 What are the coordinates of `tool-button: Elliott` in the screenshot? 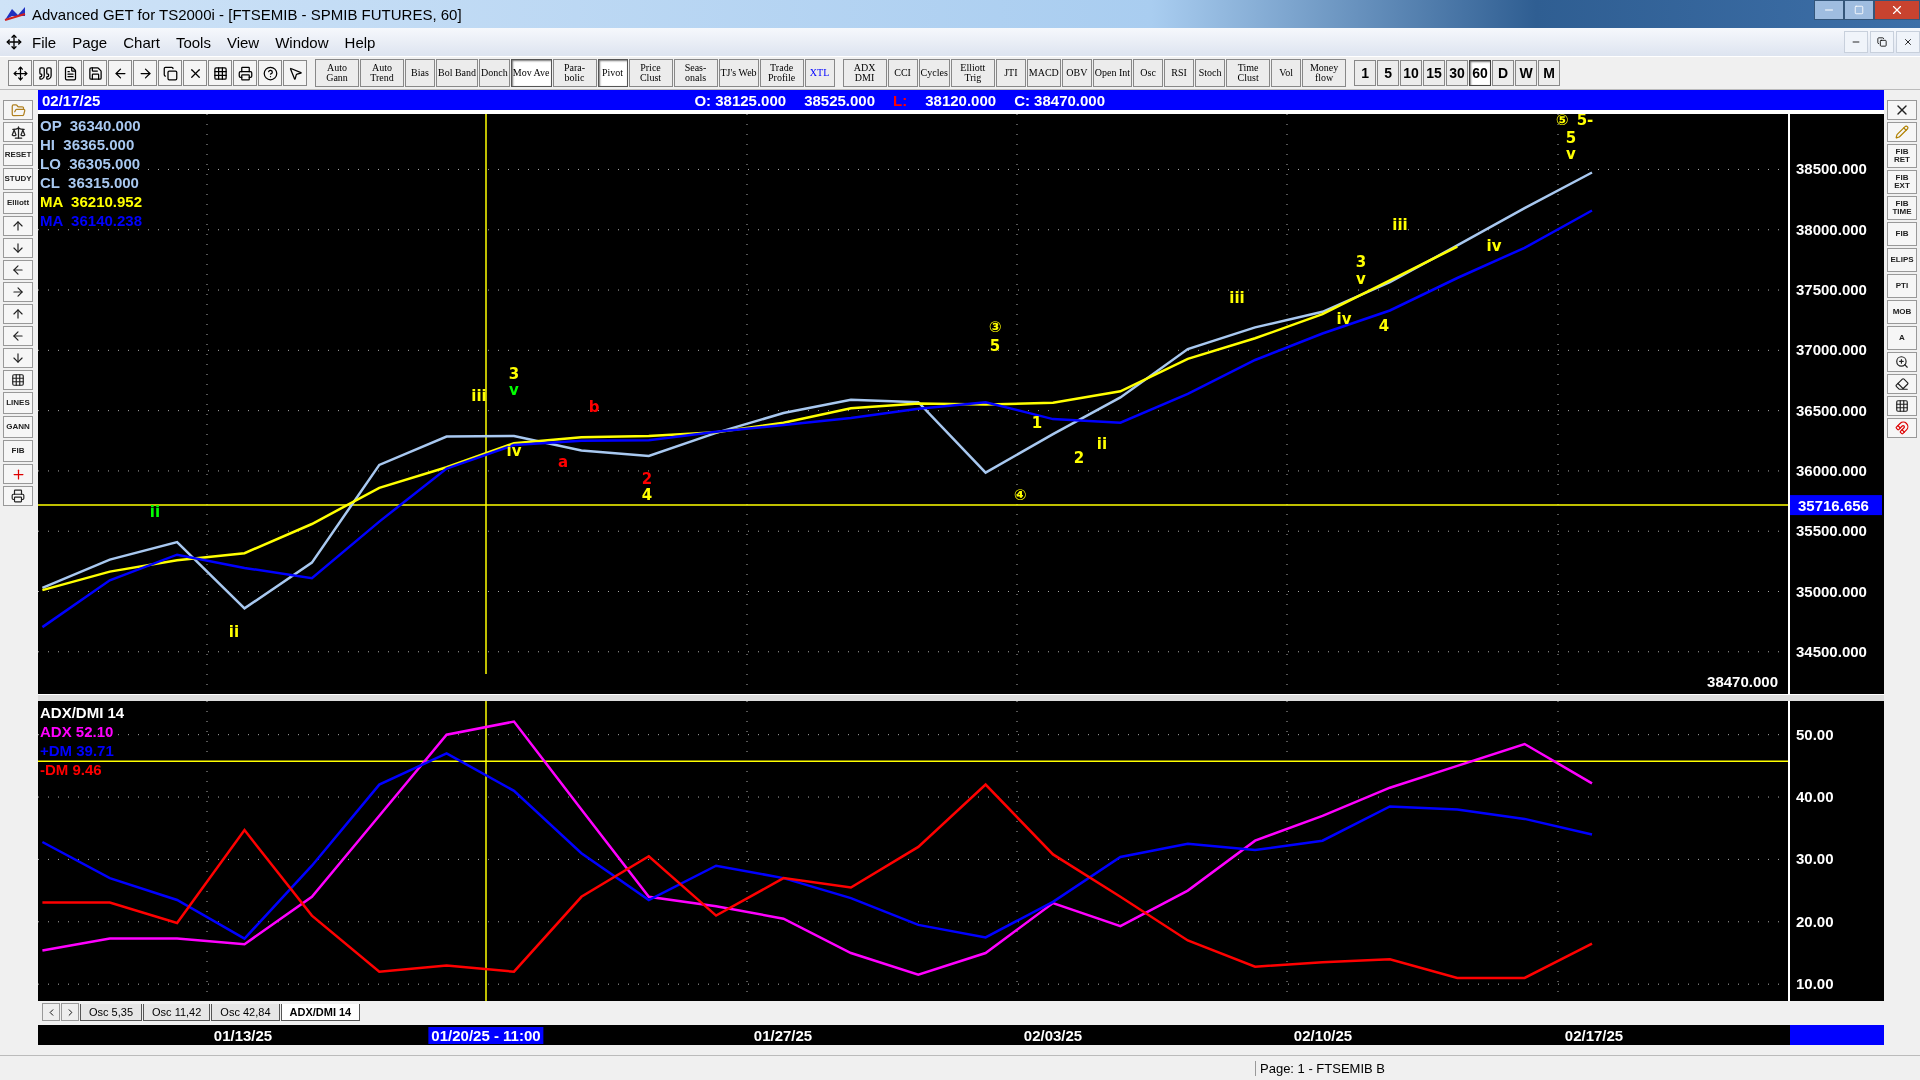 It's located at (18, 203).